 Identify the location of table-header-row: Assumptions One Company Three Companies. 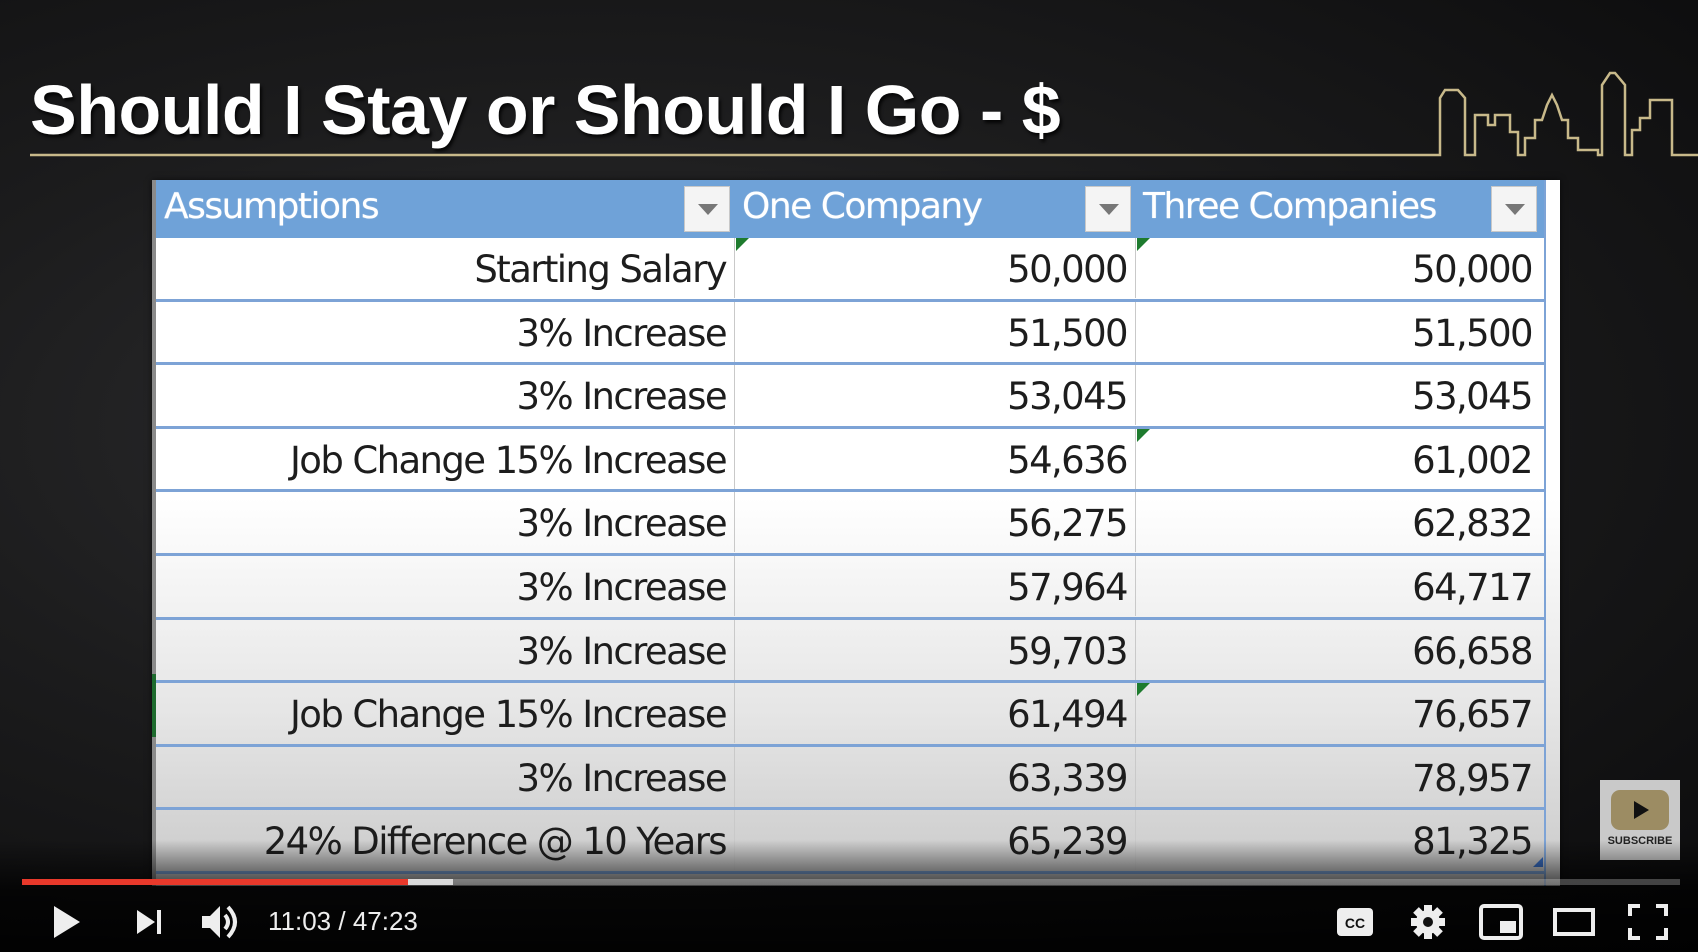
(850, 209).